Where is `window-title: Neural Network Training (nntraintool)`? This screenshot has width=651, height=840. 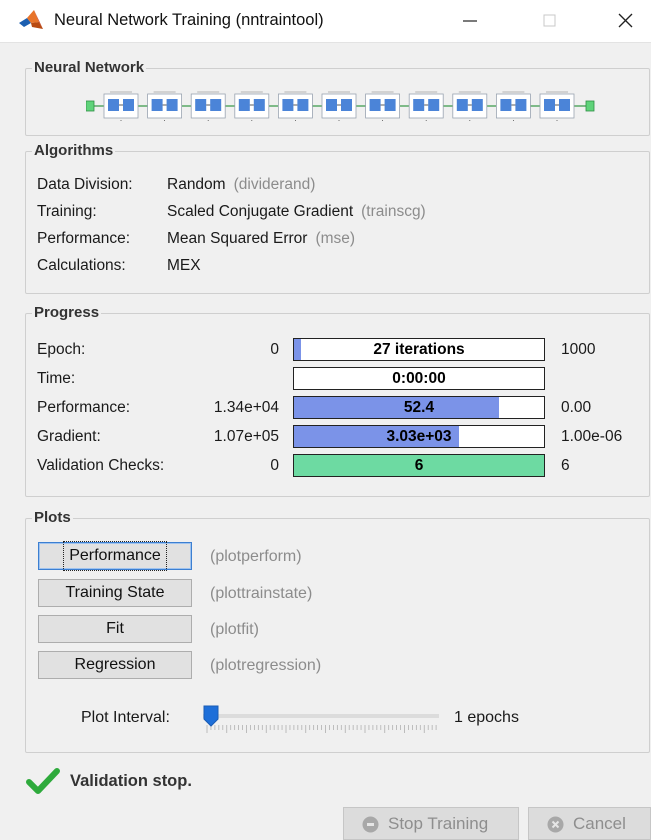
window-title: Neural Network Training (nntraintool) is located at coordinates (189, 20).